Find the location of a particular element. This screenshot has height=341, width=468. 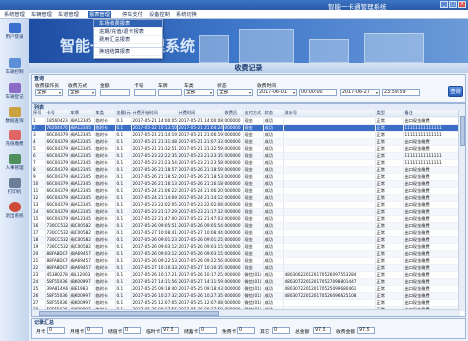

pay-method-select: 全部 is located at coordinates (82, 92).